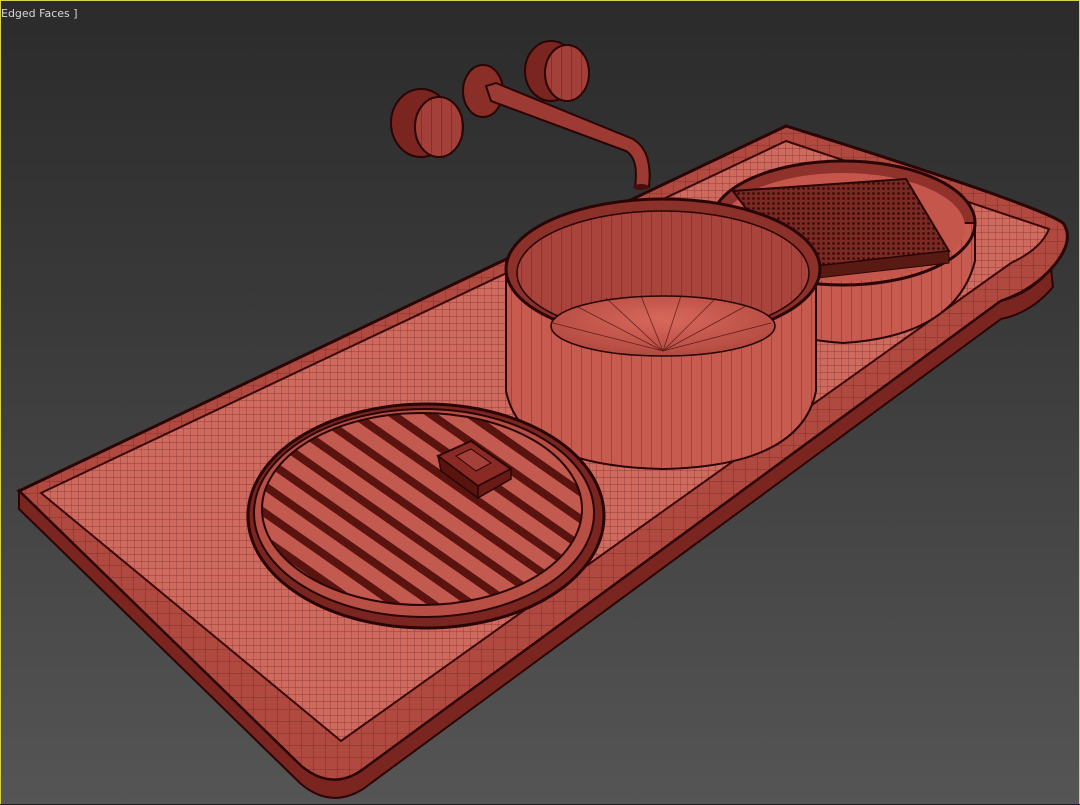 The height and width of the screenshot is (805, 1080). What do you see at coordinates (427, 123) in the screenshot?
I see `faucet-handle-left` at bounding box center [427, 123].